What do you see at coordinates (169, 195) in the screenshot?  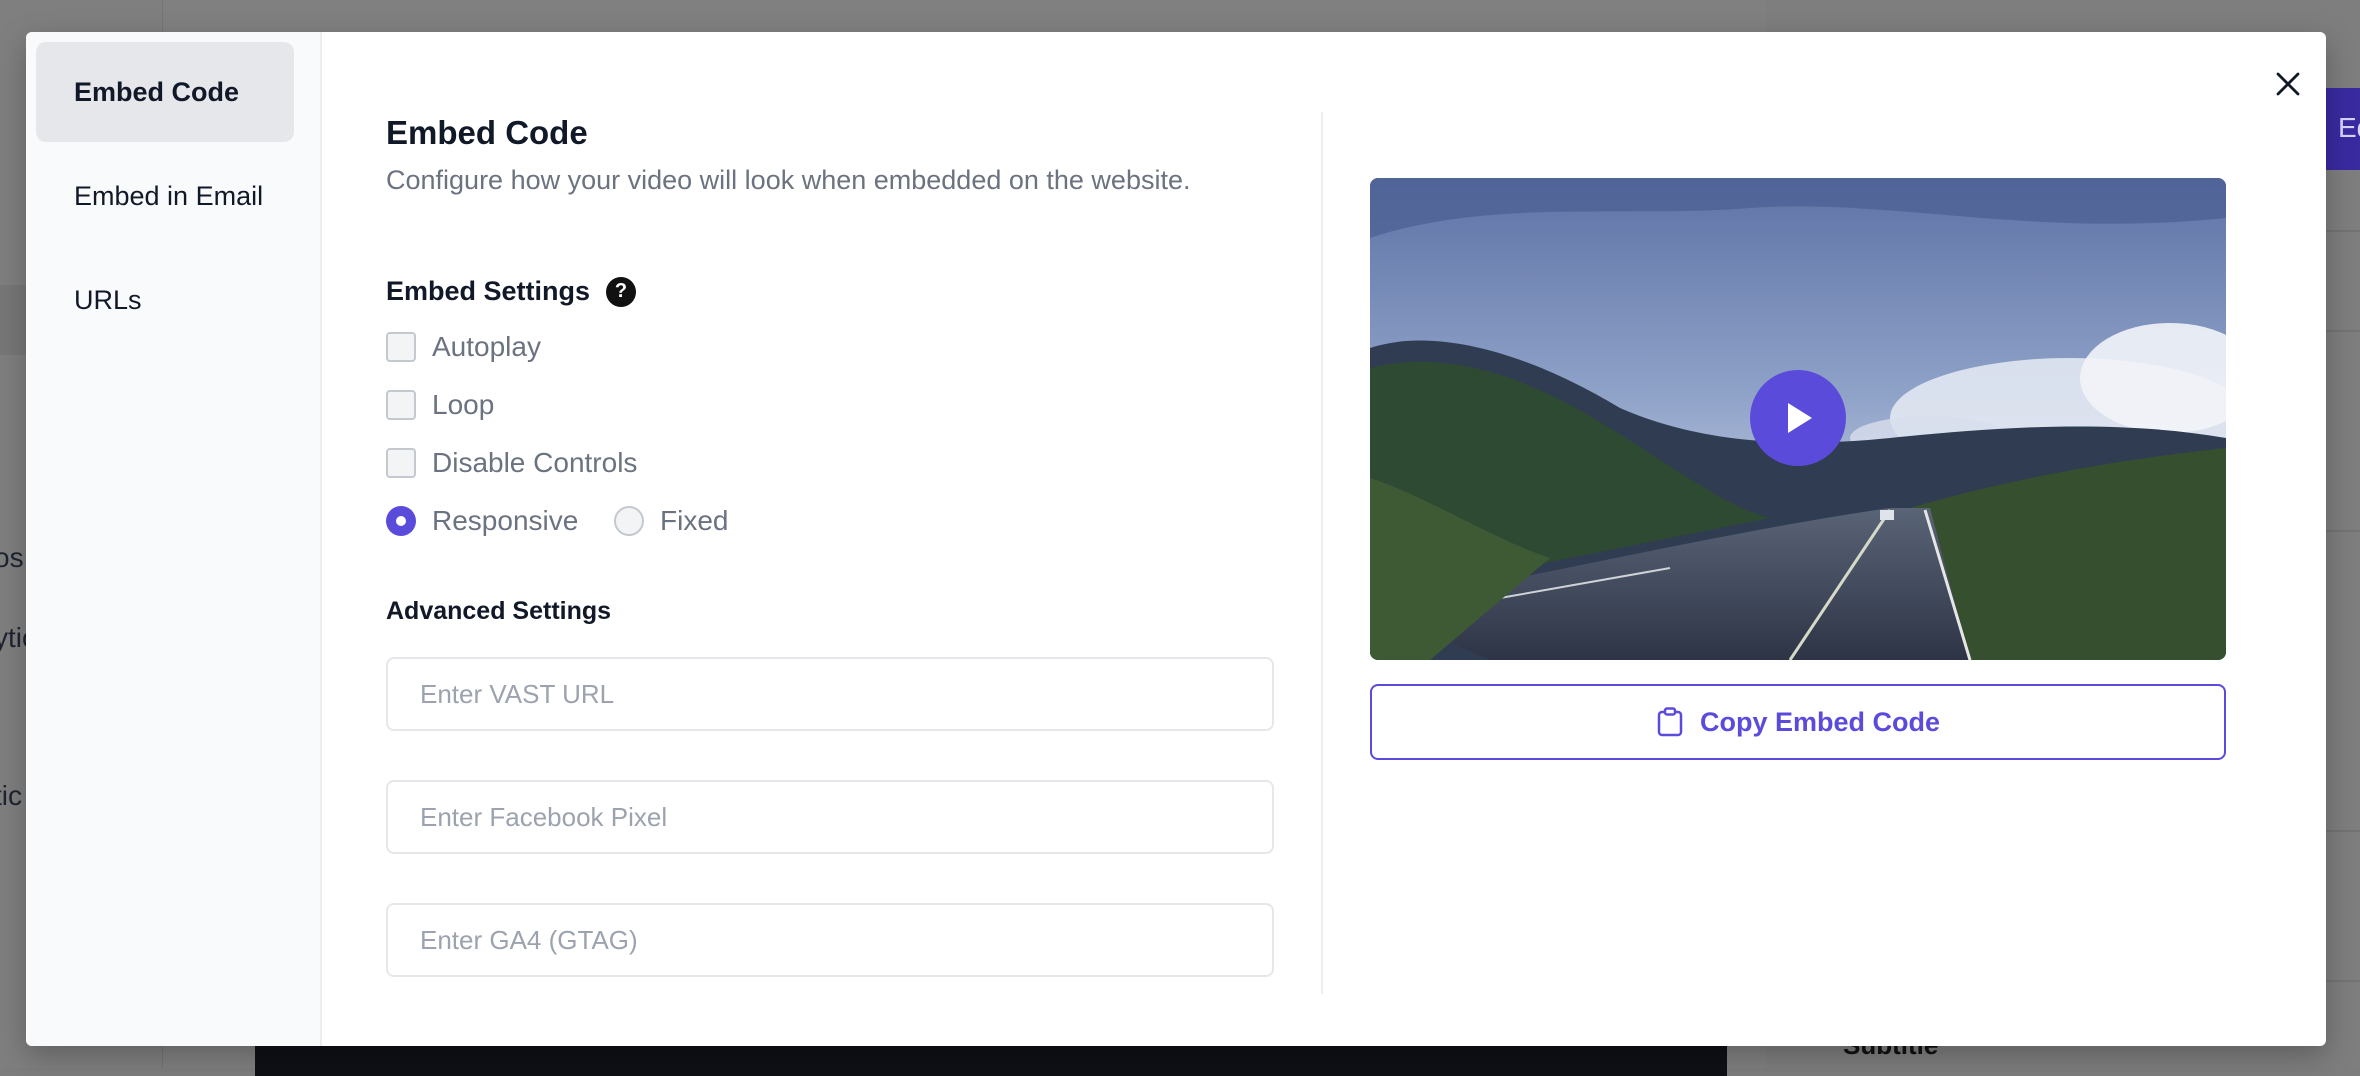 I see `sidebar-item-label: Embed in Email` at bounding box center [169, 195].